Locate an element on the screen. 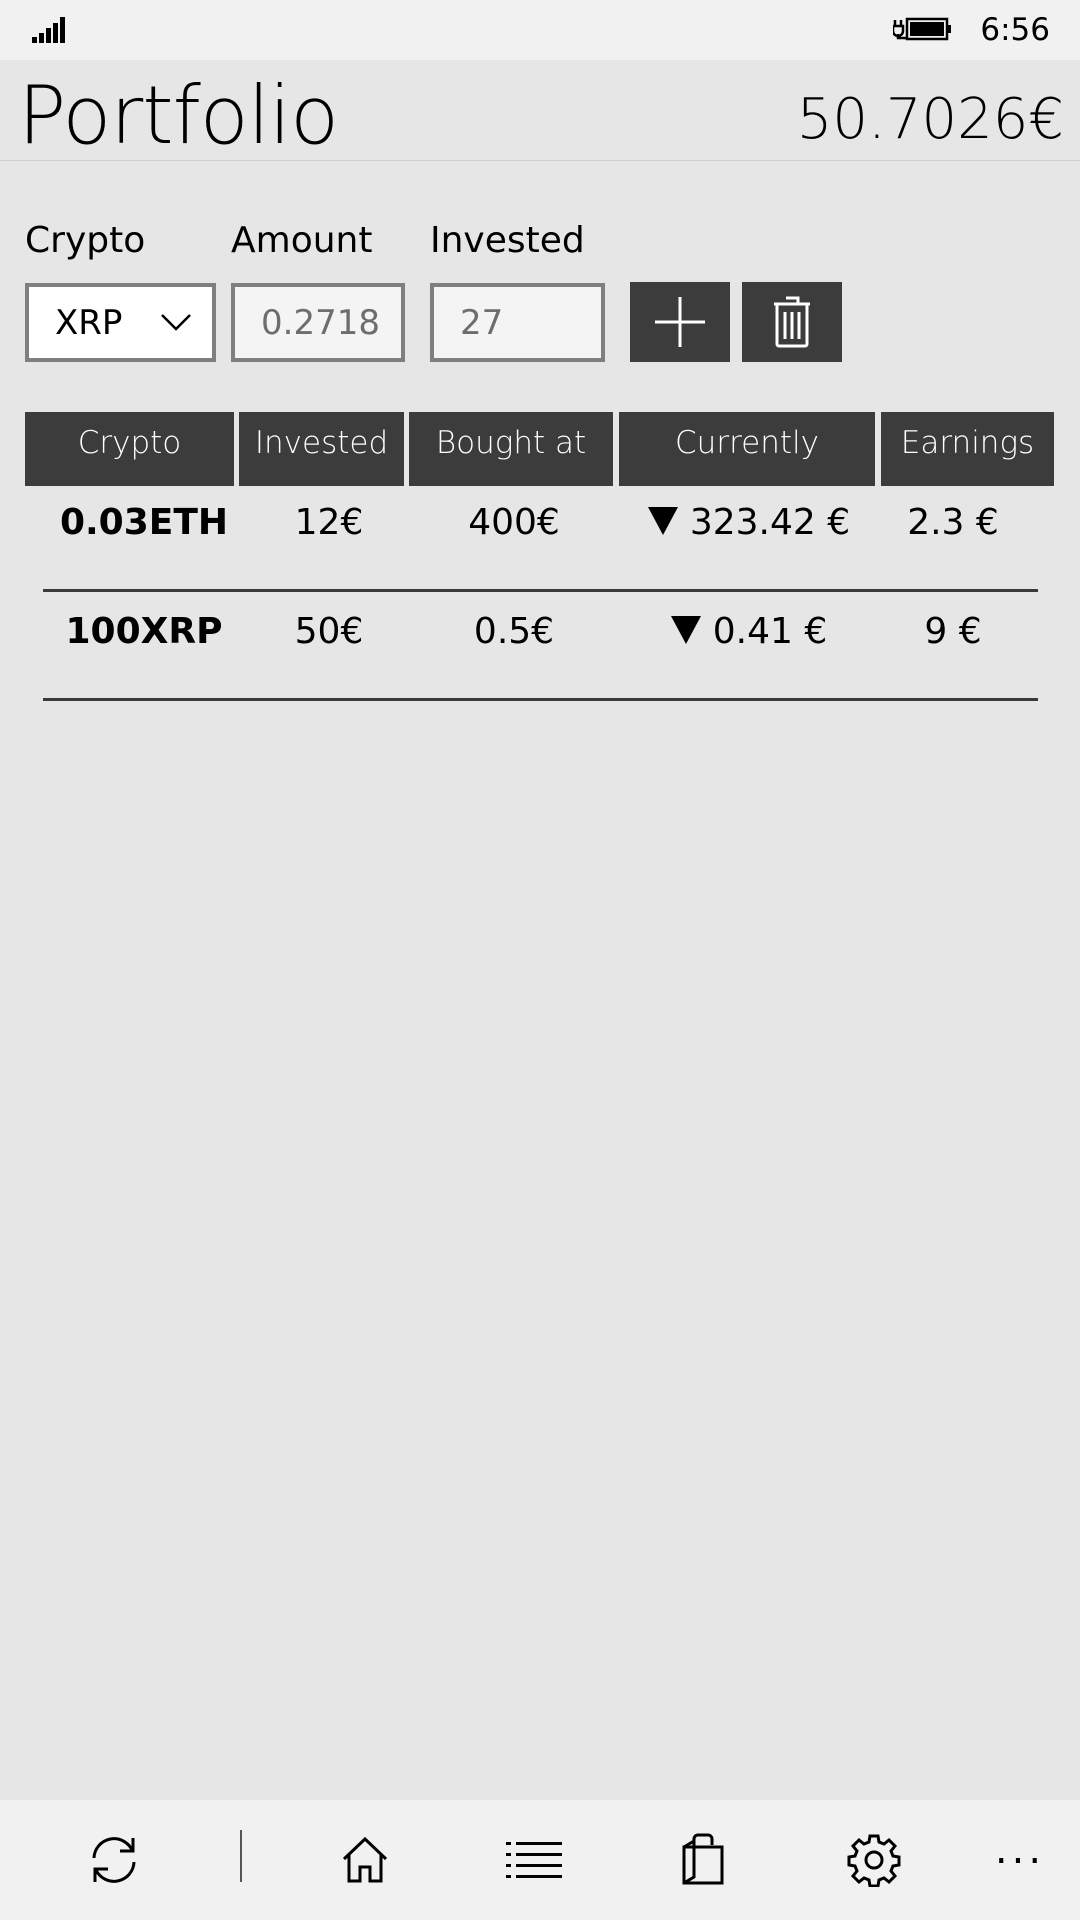 The width and height of the screenshot is (1080, 1920). trash-icon is located at coordinates (792, 322).